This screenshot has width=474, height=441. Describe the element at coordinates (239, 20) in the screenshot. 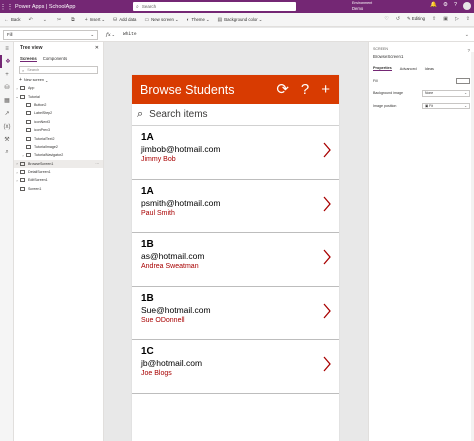

I see `background-color-button: ▤ Background color ⌄` at that location.